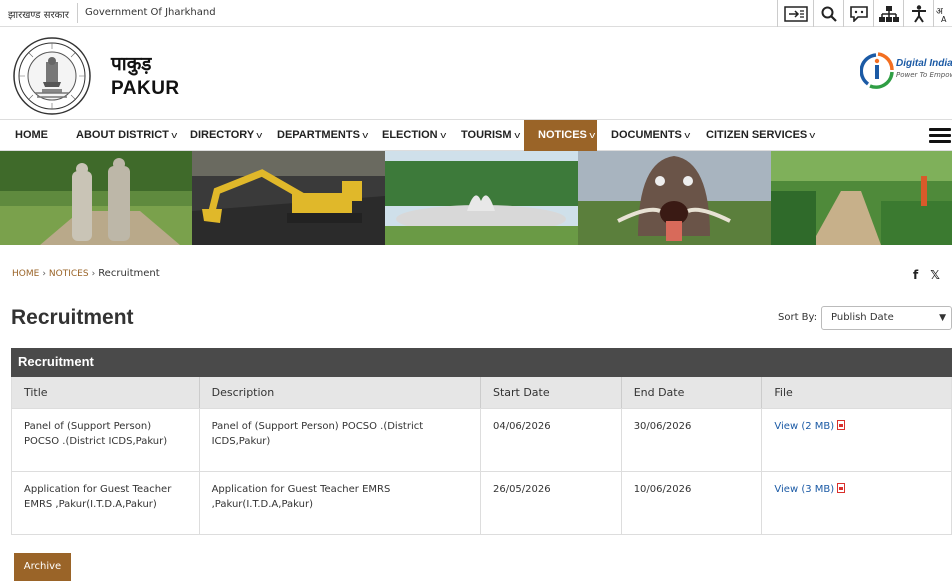  I want to click on banner-fountain-park-image, so click(481, 198).